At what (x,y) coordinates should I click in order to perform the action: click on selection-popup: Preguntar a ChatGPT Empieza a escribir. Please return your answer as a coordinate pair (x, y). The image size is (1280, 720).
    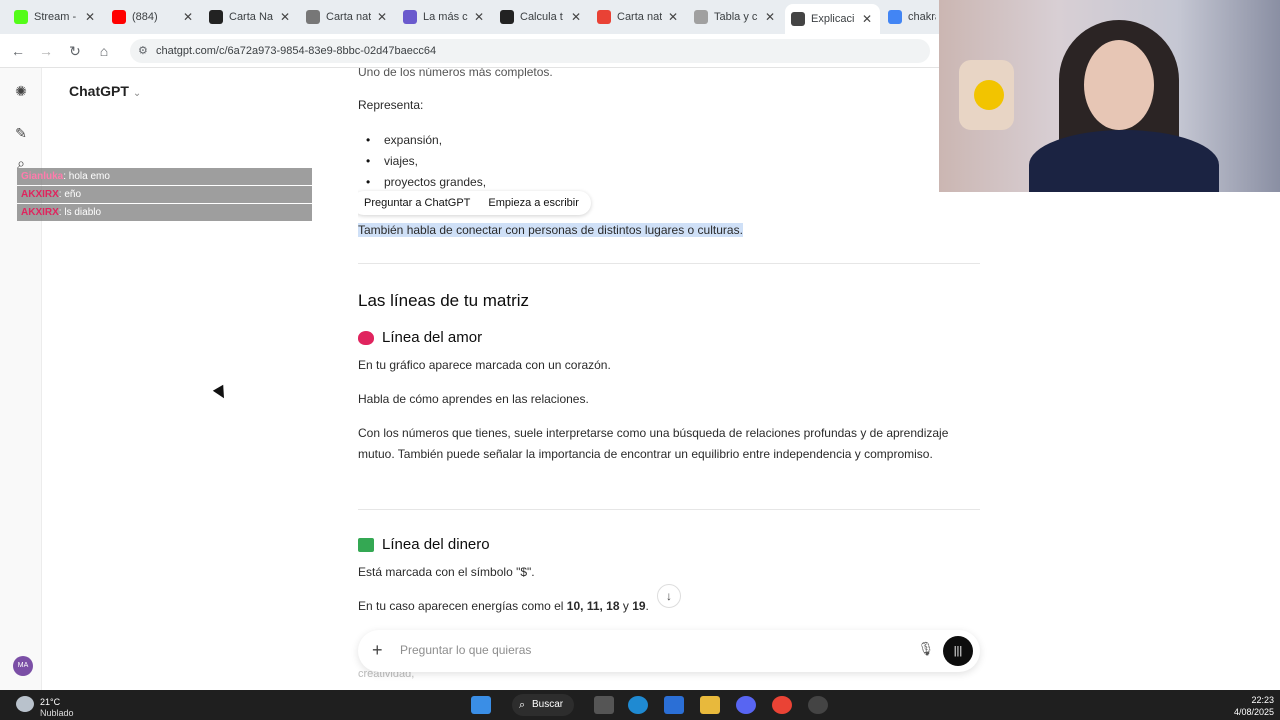
    Looking at the image, I should click on (474, 203).